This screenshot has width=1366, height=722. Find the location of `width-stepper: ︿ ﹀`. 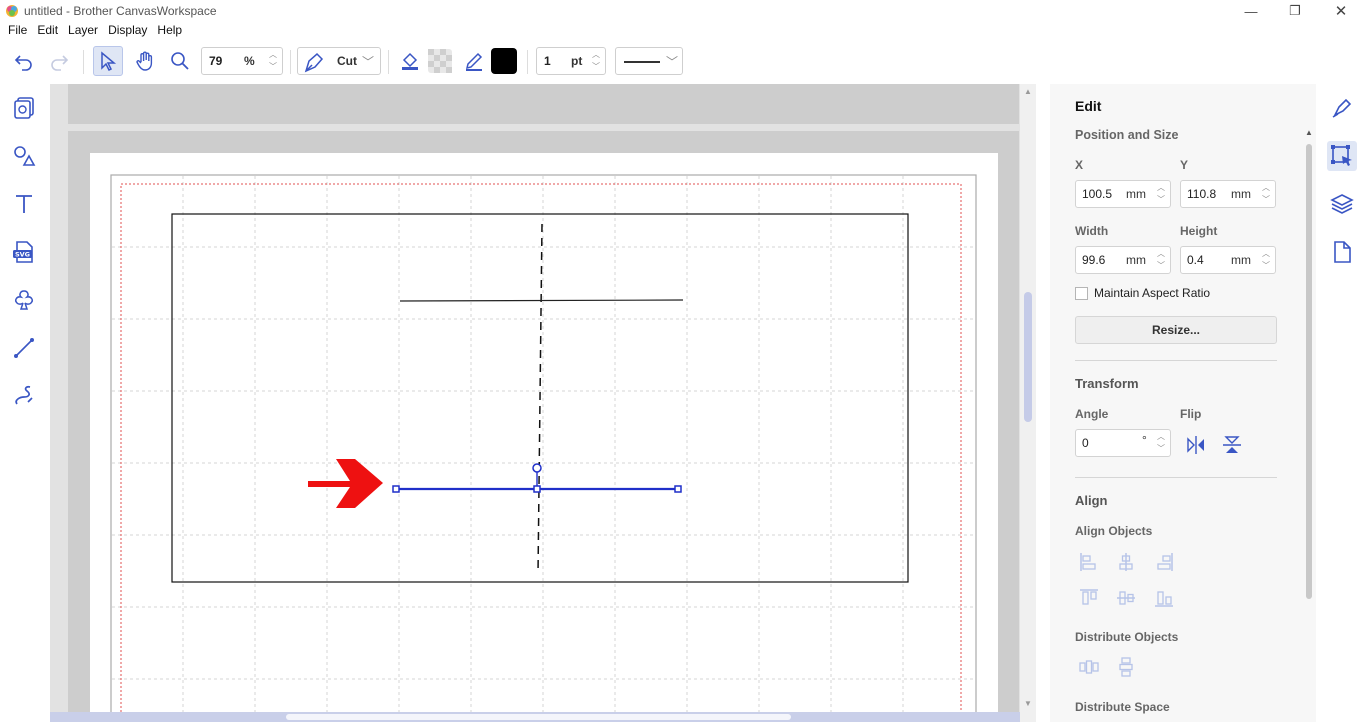

width-stepper: ︿ ﹀ is located at coordinates (1161, 260).